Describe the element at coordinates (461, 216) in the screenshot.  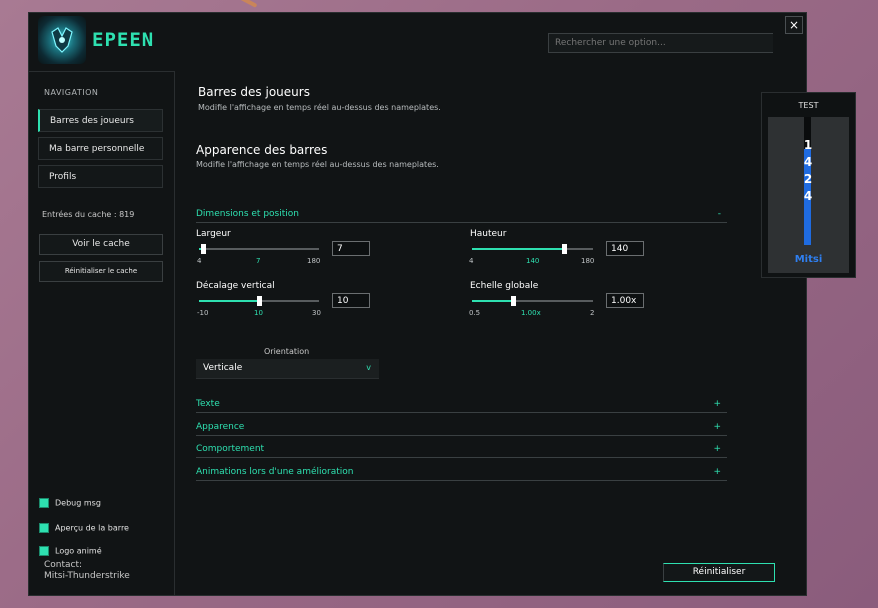
I see `section-dimensions-header: Dimensions et position -` at that location.